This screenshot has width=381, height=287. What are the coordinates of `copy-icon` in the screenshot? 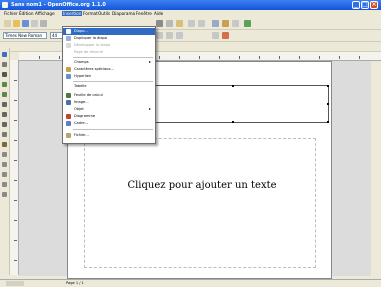 It's located at (169, 23).